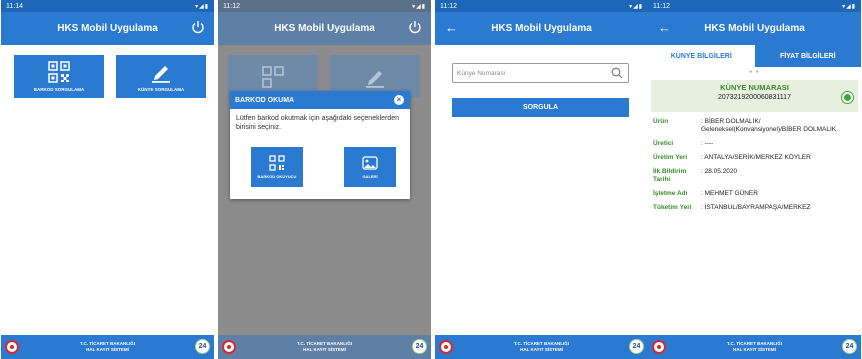 The image size is (862, 359). I want to click on kunye-header: KÜNYE NUMARASI, so click(754, 87).